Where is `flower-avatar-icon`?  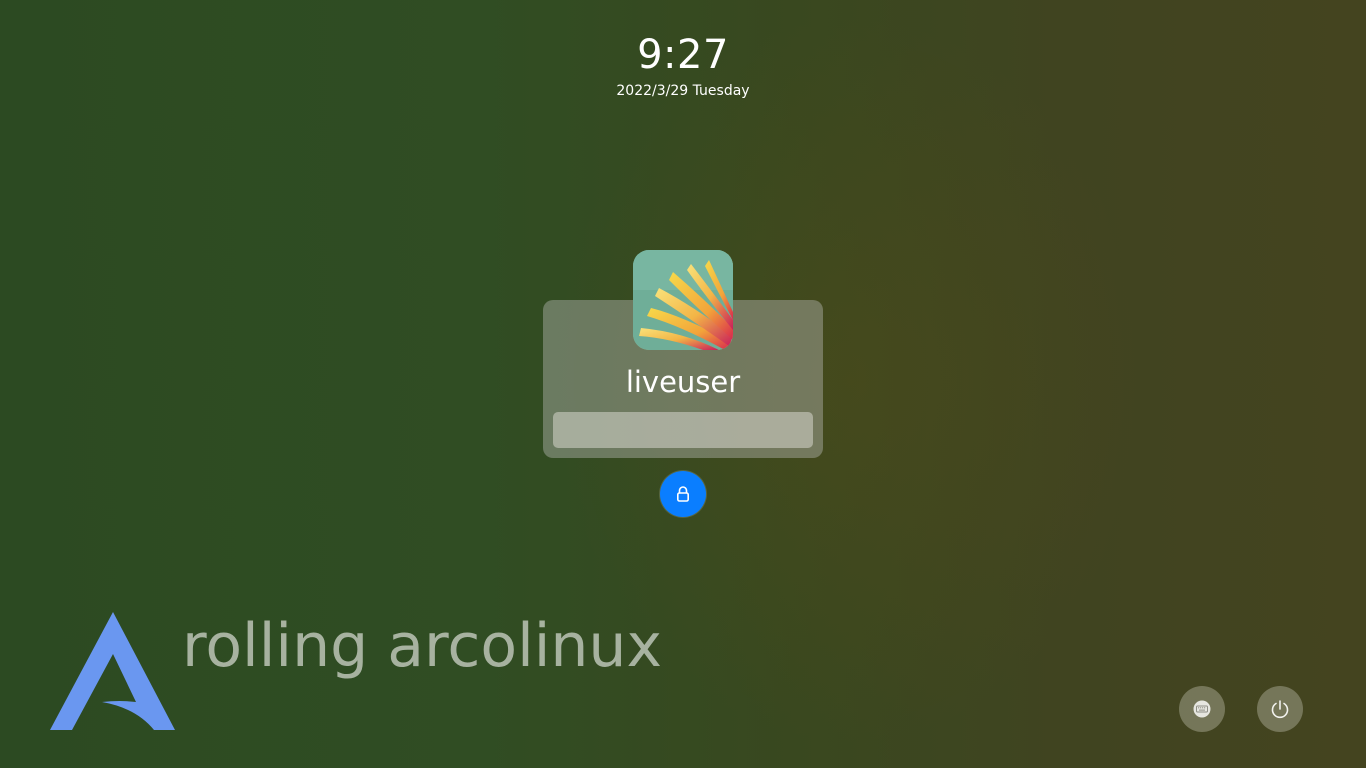
flower-avatar-icon is located at coordinates (683, 300).